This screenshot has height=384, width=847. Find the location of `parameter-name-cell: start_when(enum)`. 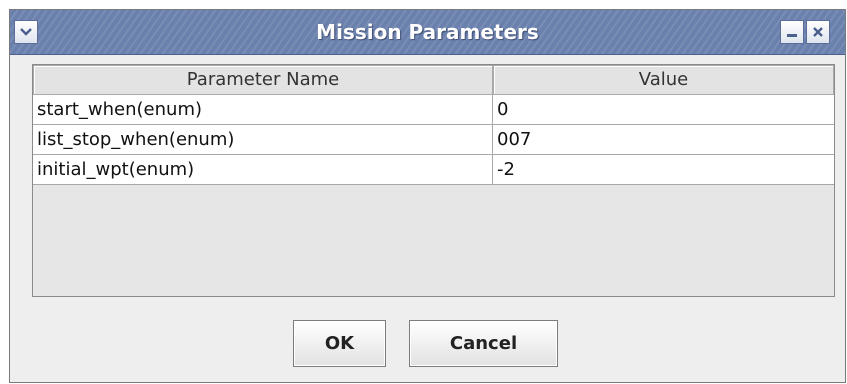

parameter-name-cell: start_when(enum) is located at coordinates (263, 110).